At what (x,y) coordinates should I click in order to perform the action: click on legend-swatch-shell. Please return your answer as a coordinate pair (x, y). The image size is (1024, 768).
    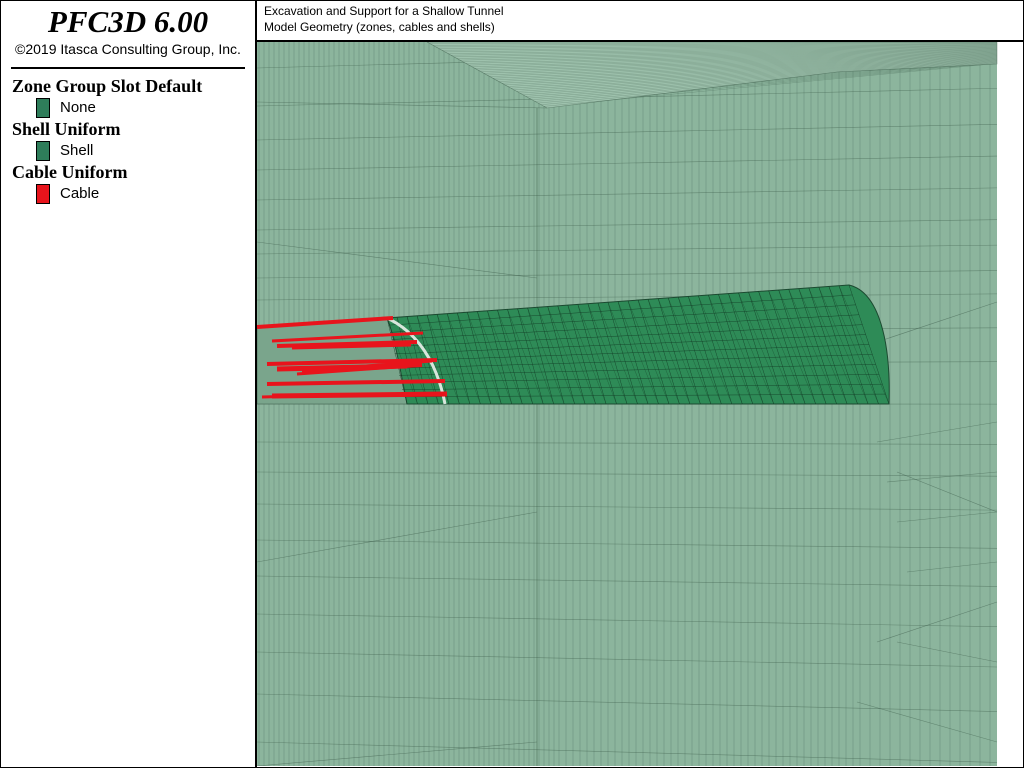
    Looking at the image, I should click on (43, 151).